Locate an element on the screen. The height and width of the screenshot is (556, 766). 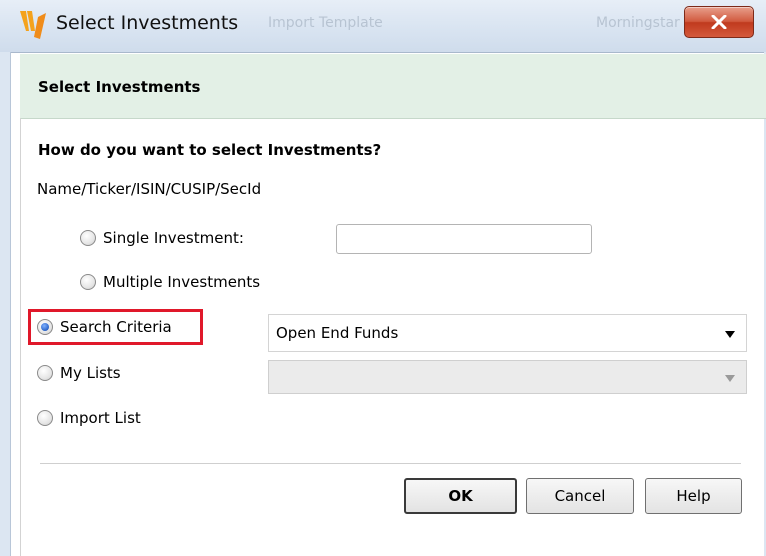
close-icon is located at coordinates (719, 22).